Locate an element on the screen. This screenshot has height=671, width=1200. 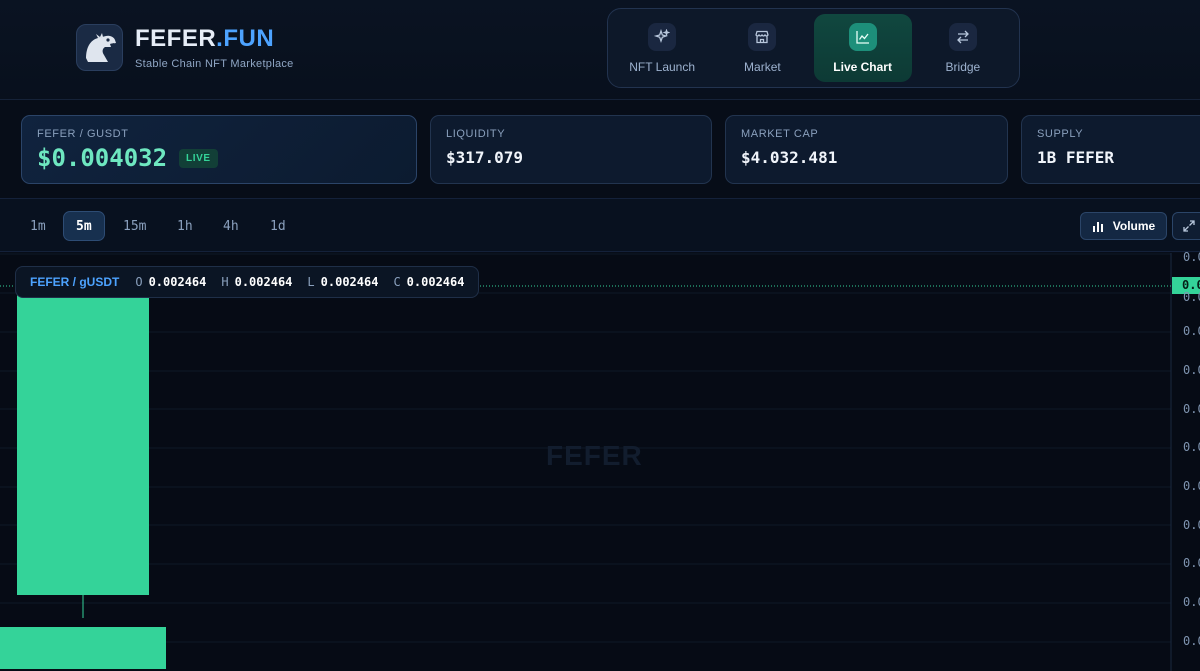
timeframe-1m: 1m is located at coordinates (38, 226).